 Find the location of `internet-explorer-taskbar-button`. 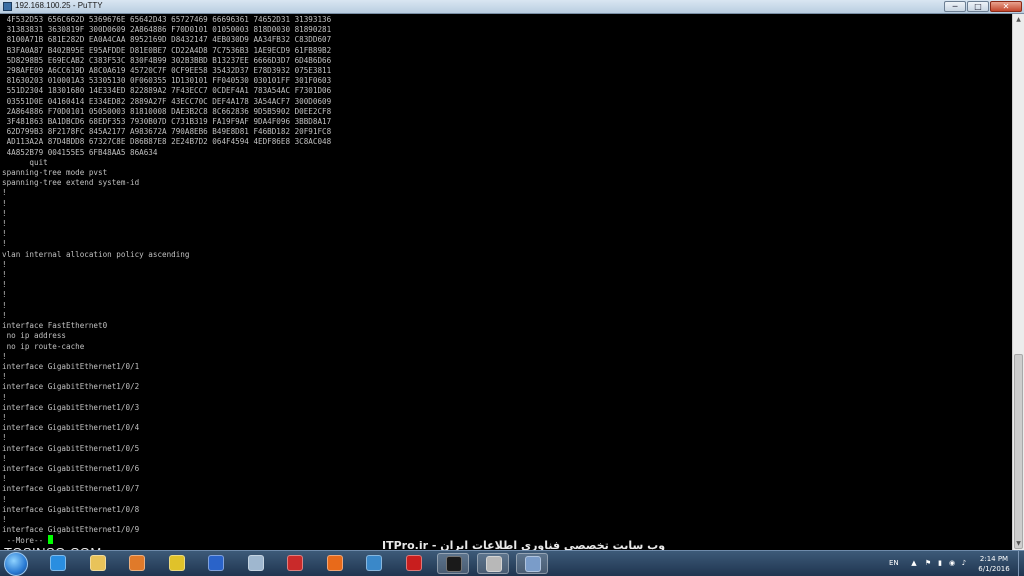

internet-explorer-taskbar-button is located at coordinates (58, 563).